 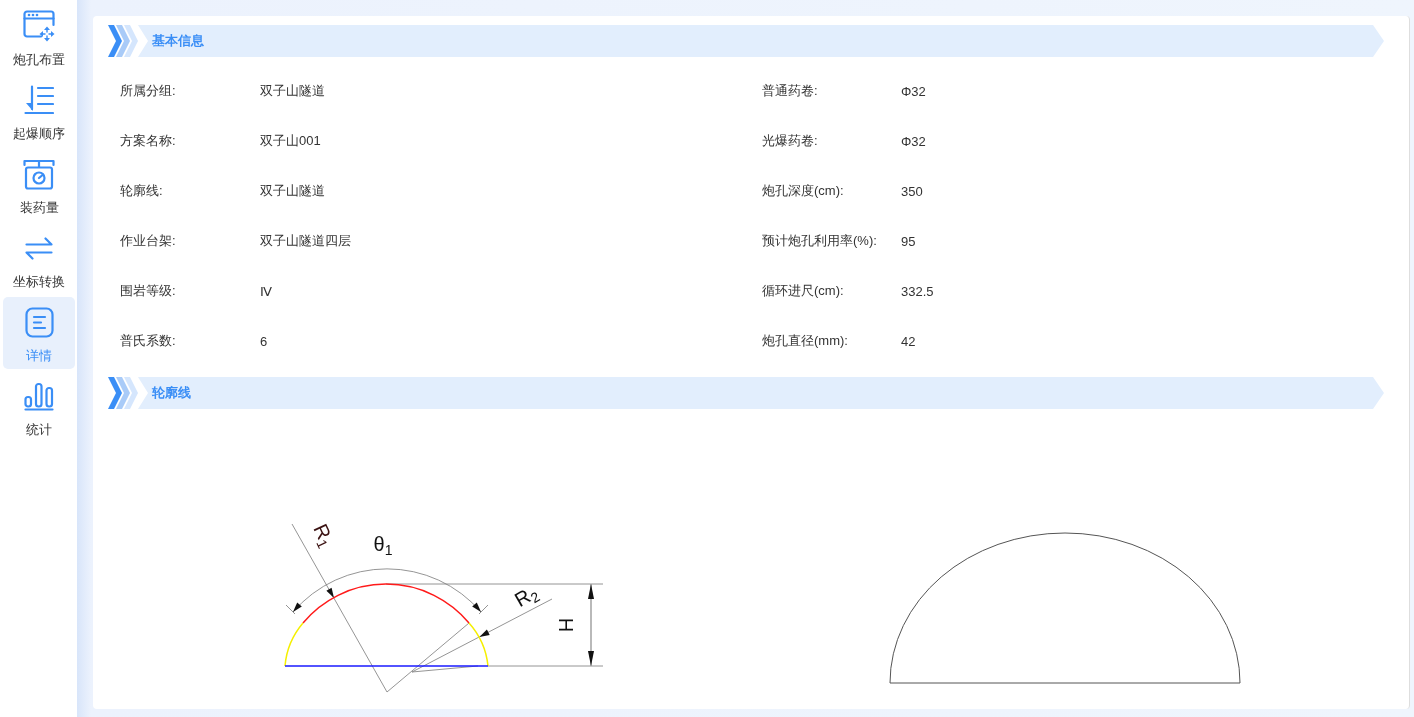 I want to click on field-label: 炮孔直径(mm):, so click(x=805, y=341).